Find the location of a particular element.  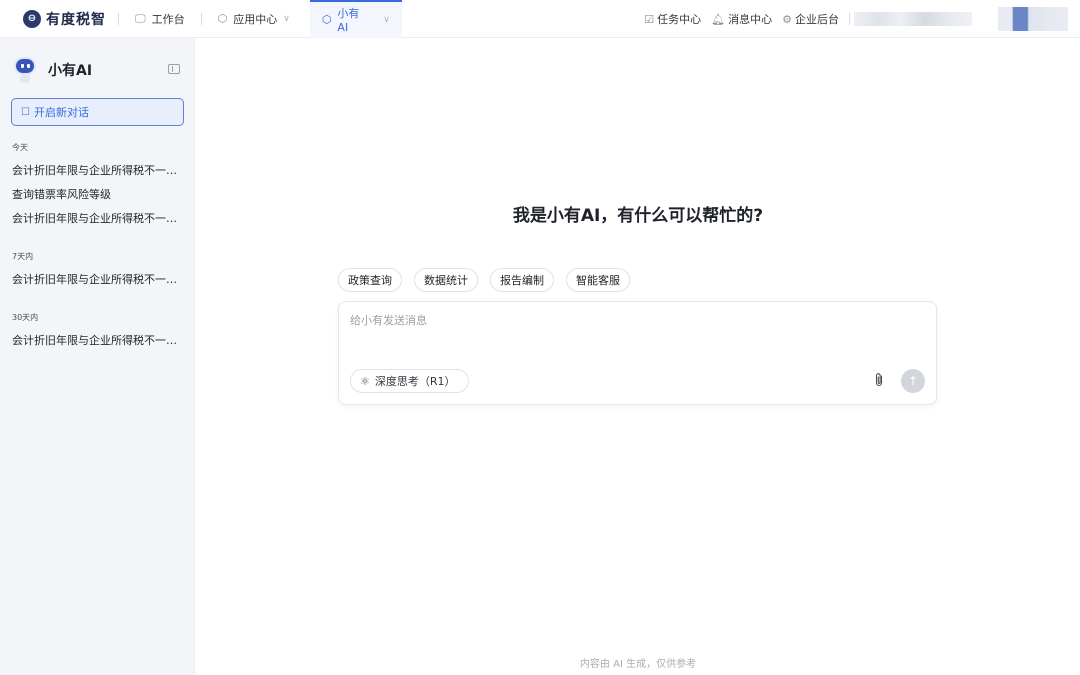

brand-name: 有度税智 is located at coordinates (76, 19).